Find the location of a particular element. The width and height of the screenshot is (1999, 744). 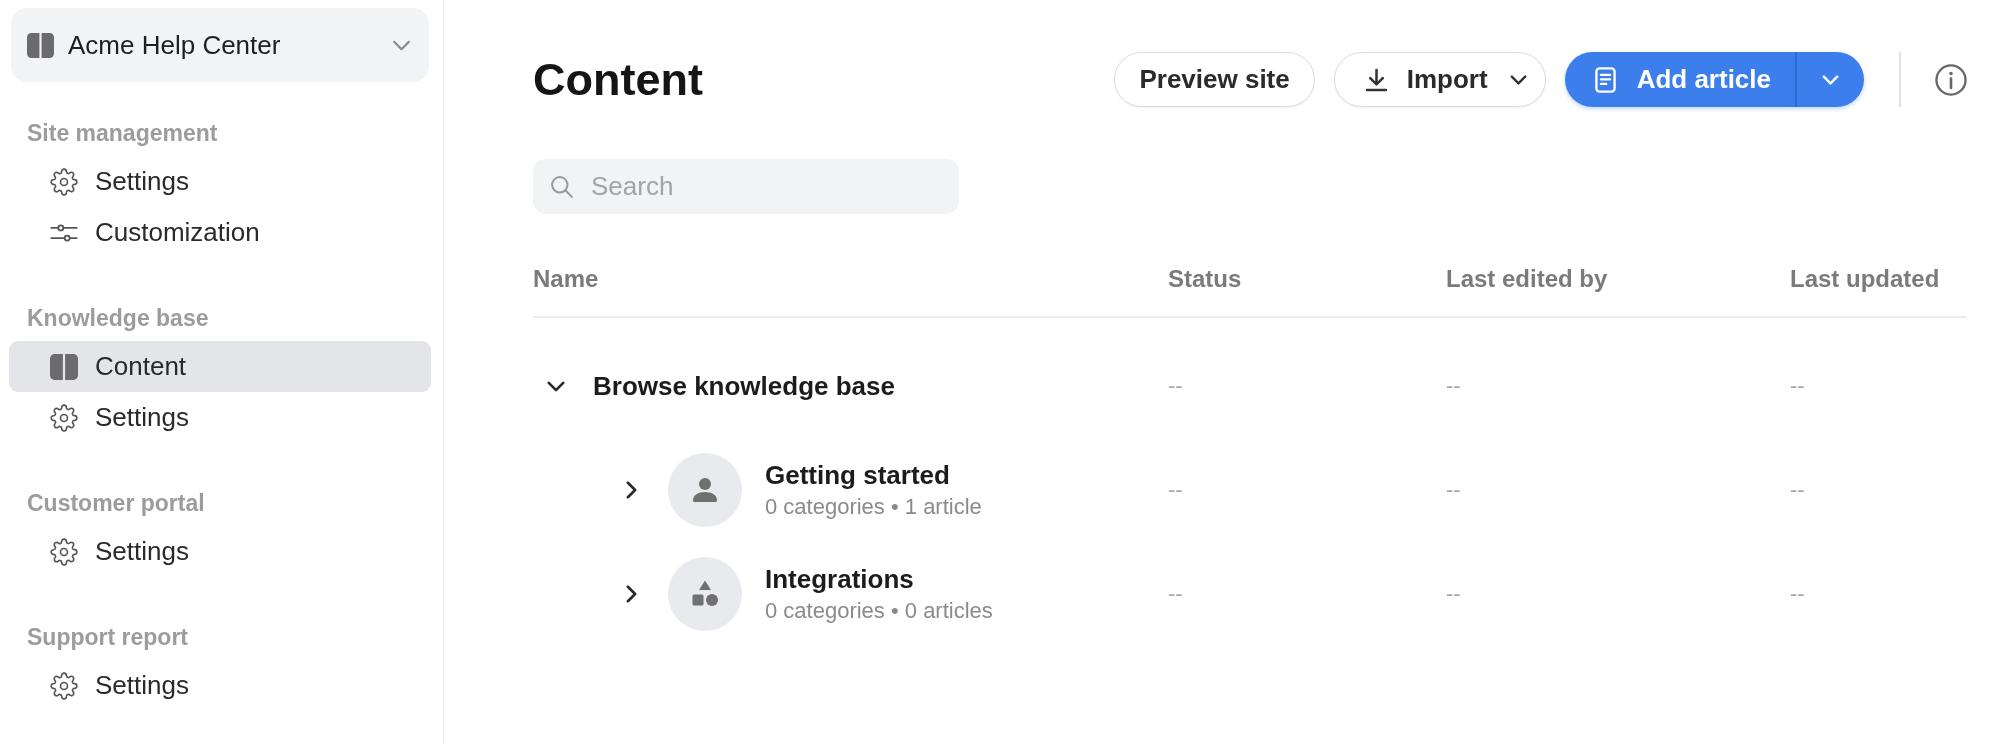

sliders-icon is located at coordinates (64, 232).